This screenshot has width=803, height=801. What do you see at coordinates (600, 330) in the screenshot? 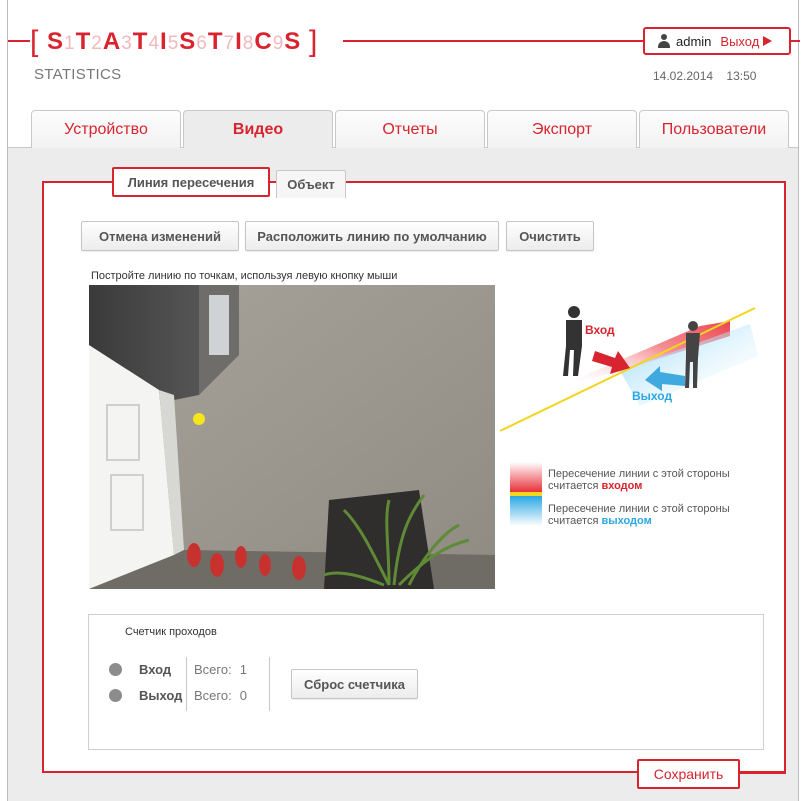
I see `entry-label: Вход` at bounding box center [600, 330].